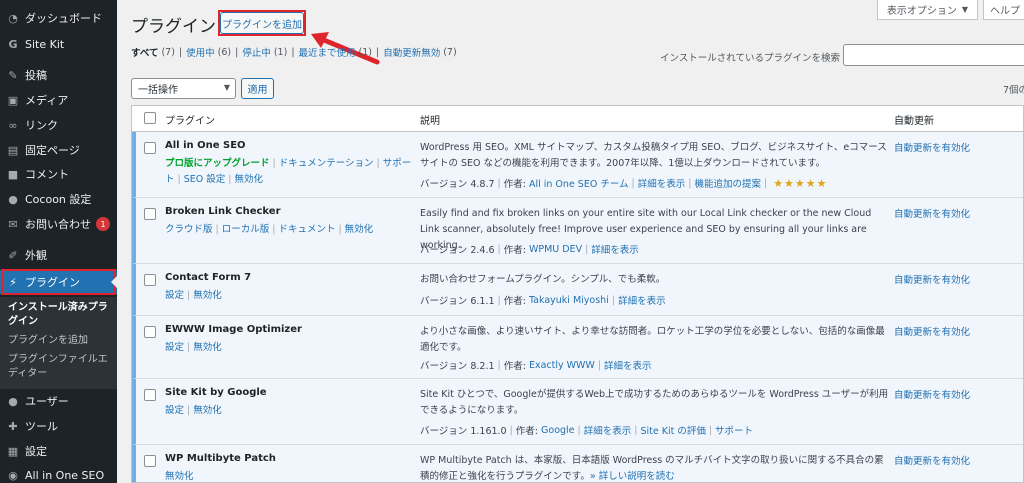 The image size is (1024, 483). What do you see at coordinates (13, 282) in the screenshot?
I see `plugin-icon: ⚡` at bounding box center [13, 282].